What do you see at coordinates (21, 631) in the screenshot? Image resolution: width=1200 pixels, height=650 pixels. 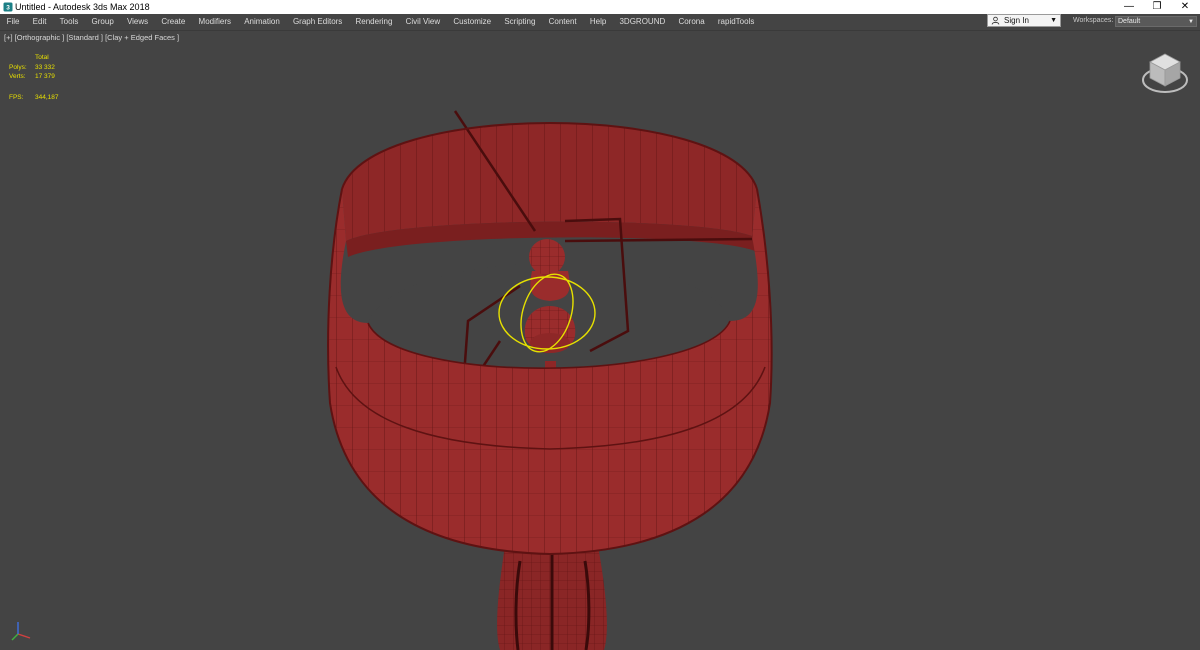 I see `axis-tripod-icon` at bounding box center [21, 631].